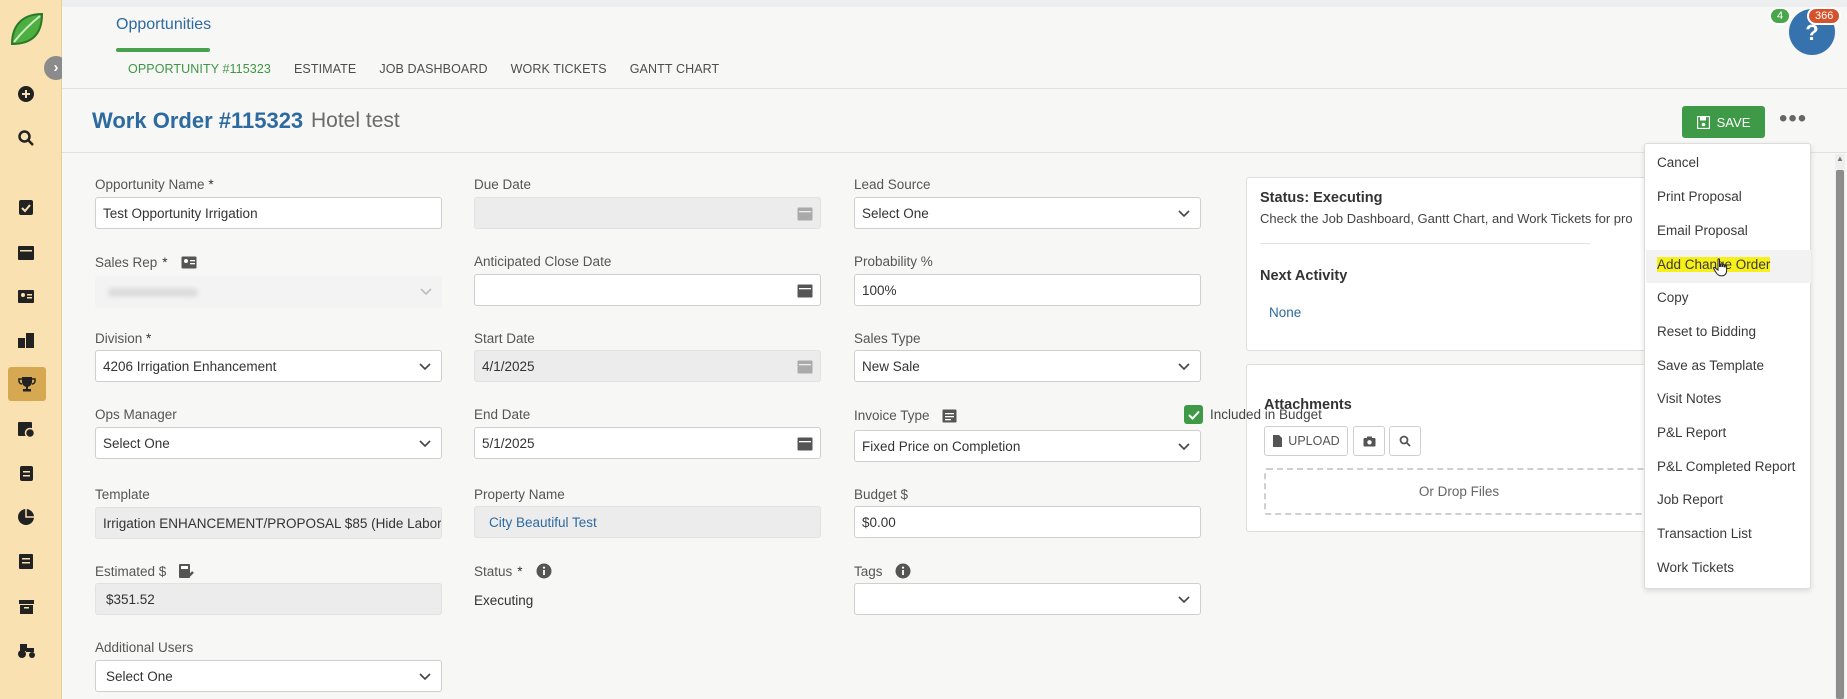  Describe the element at coordinates (163, 50) in the screenshot. I see `module-underline` at that location.